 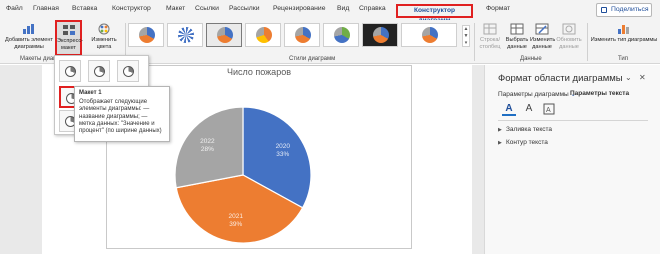 I want to click on tab-chart-design: Конструктор диаграмм, so click(x=434, y=14).